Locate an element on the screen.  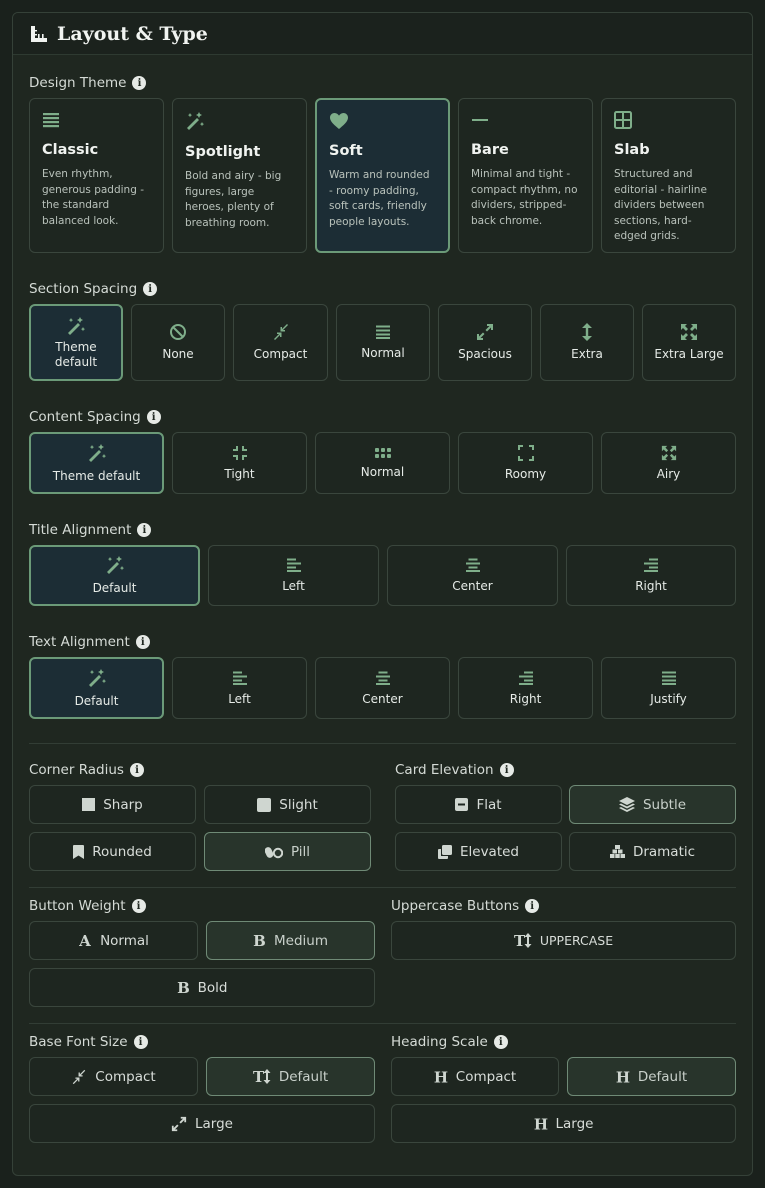
option-label: Airy is located at coordinates (668, 473).